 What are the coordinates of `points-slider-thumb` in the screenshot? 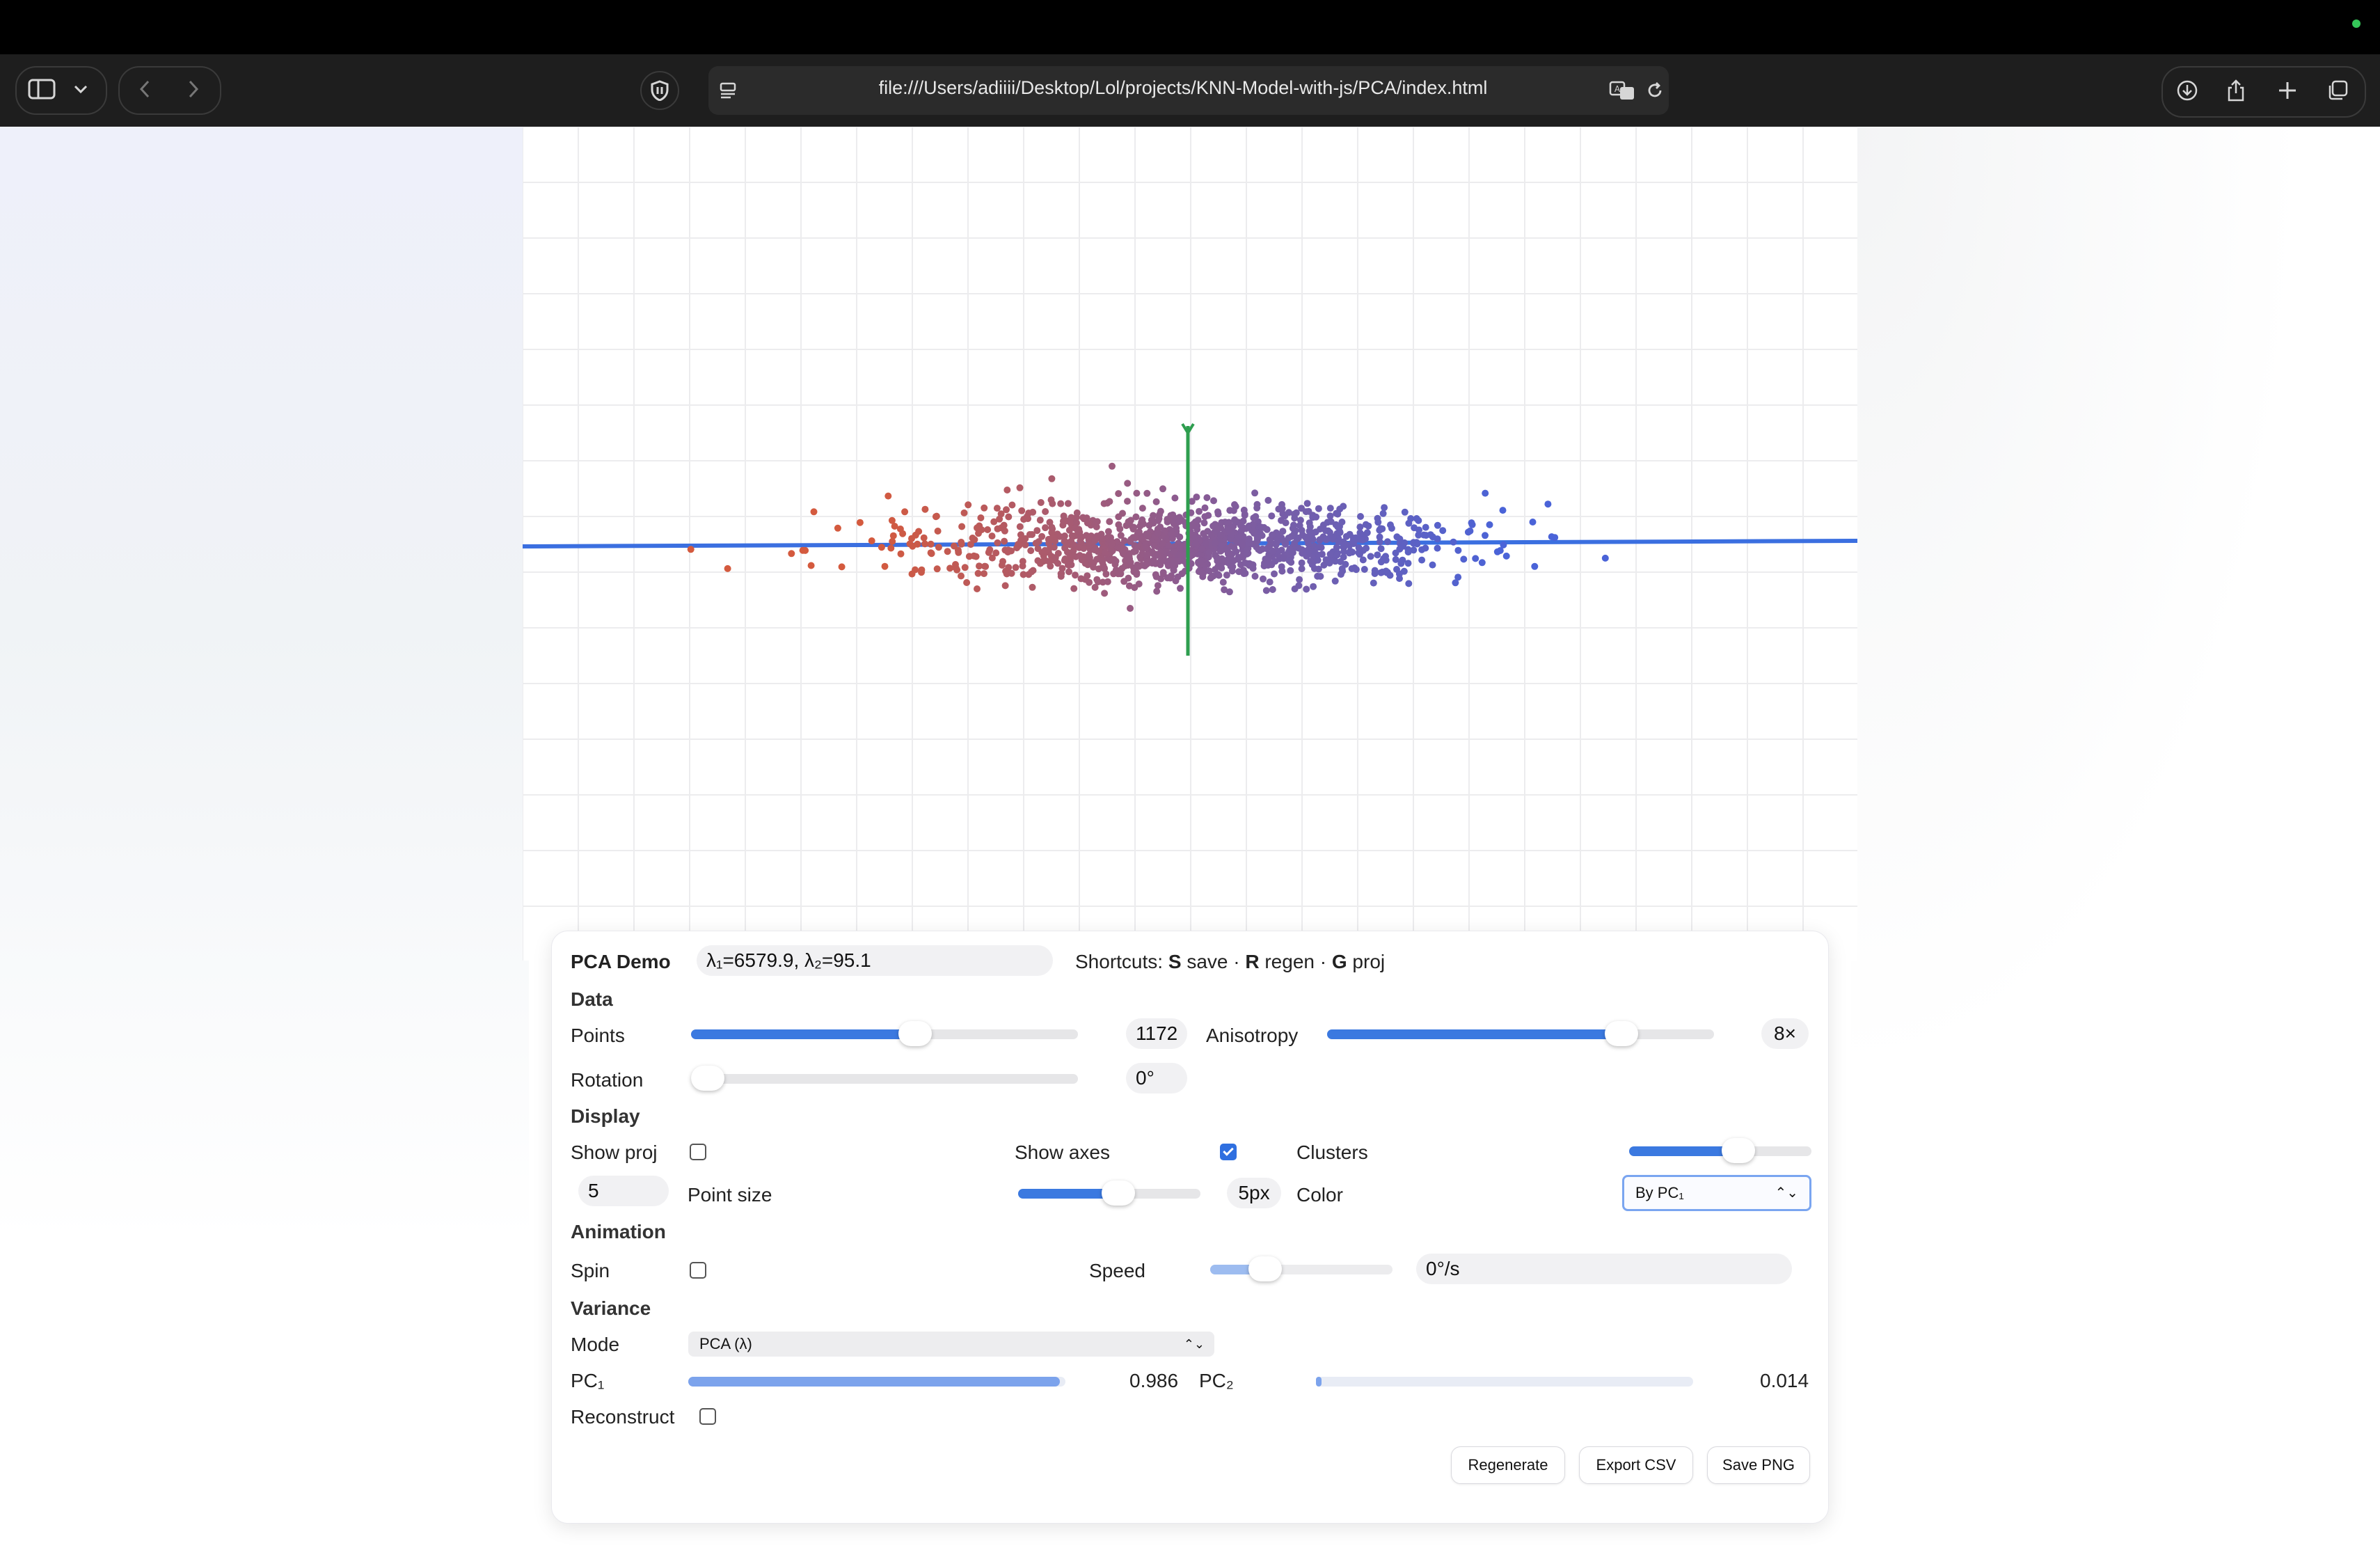 It's located at (915, 1033).